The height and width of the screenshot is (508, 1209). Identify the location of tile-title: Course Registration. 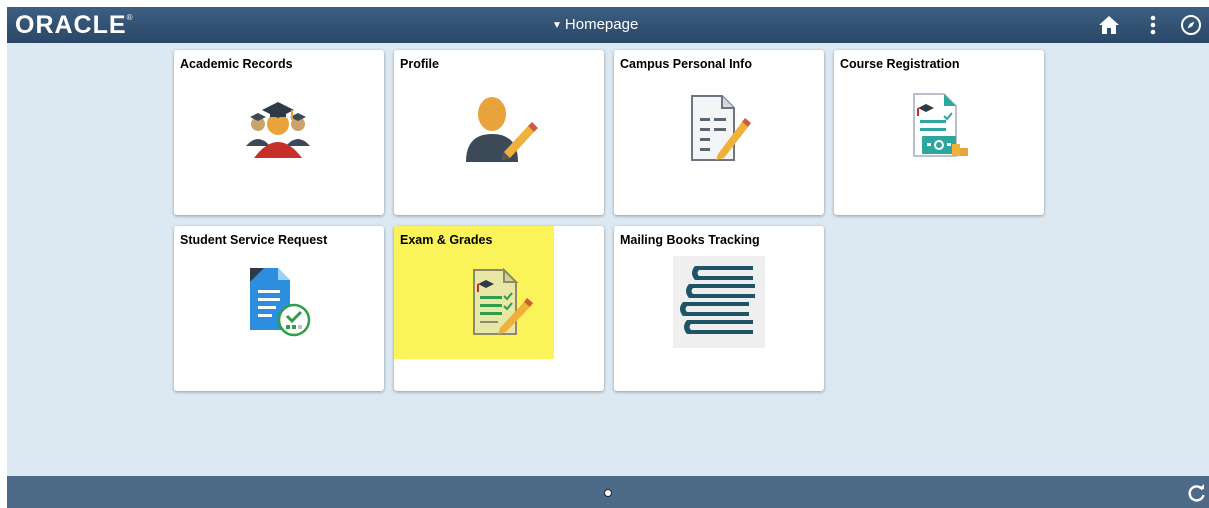
(900, 64).